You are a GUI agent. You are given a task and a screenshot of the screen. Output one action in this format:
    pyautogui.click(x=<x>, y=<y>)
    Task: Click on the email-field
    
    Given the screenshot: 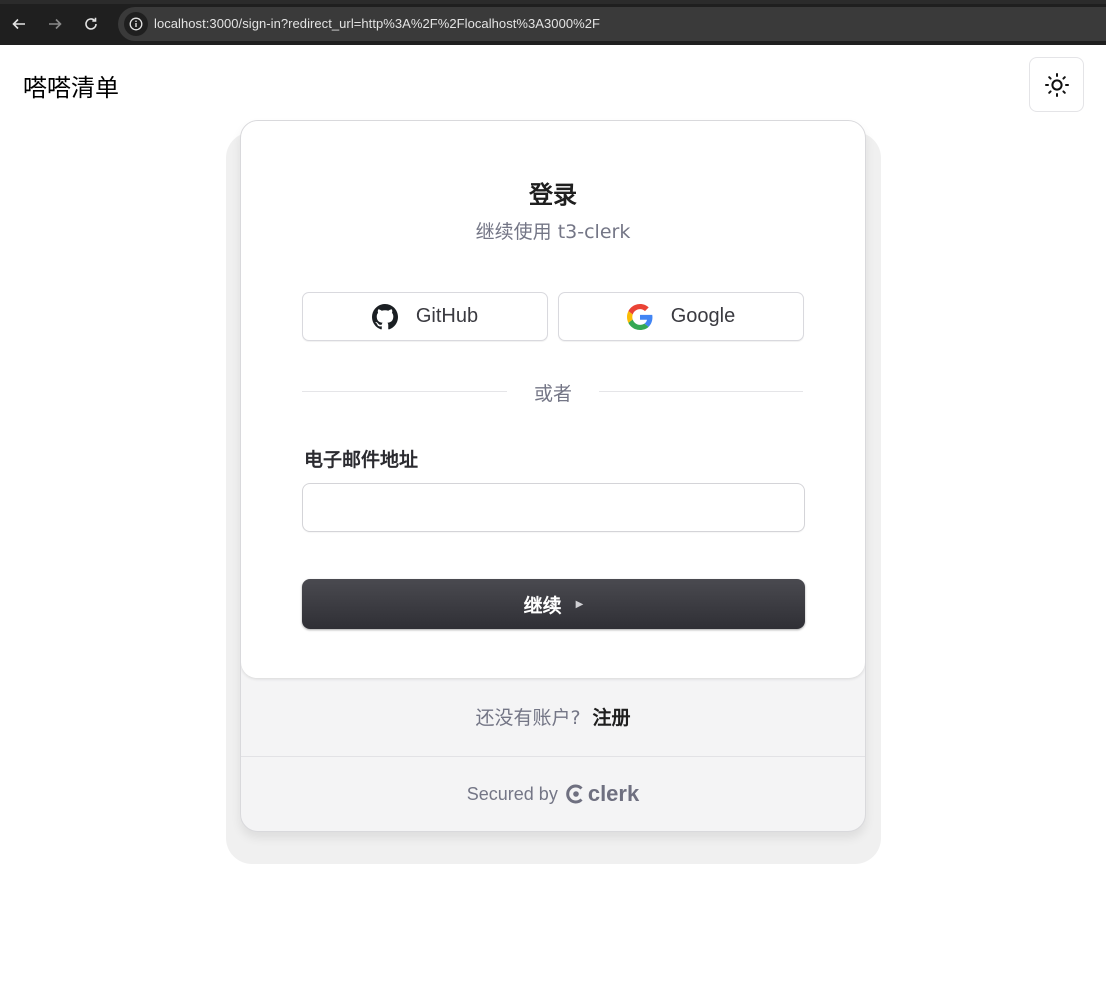 What is the action you would take?
    pyautogui.click(x=553, y=507)
    